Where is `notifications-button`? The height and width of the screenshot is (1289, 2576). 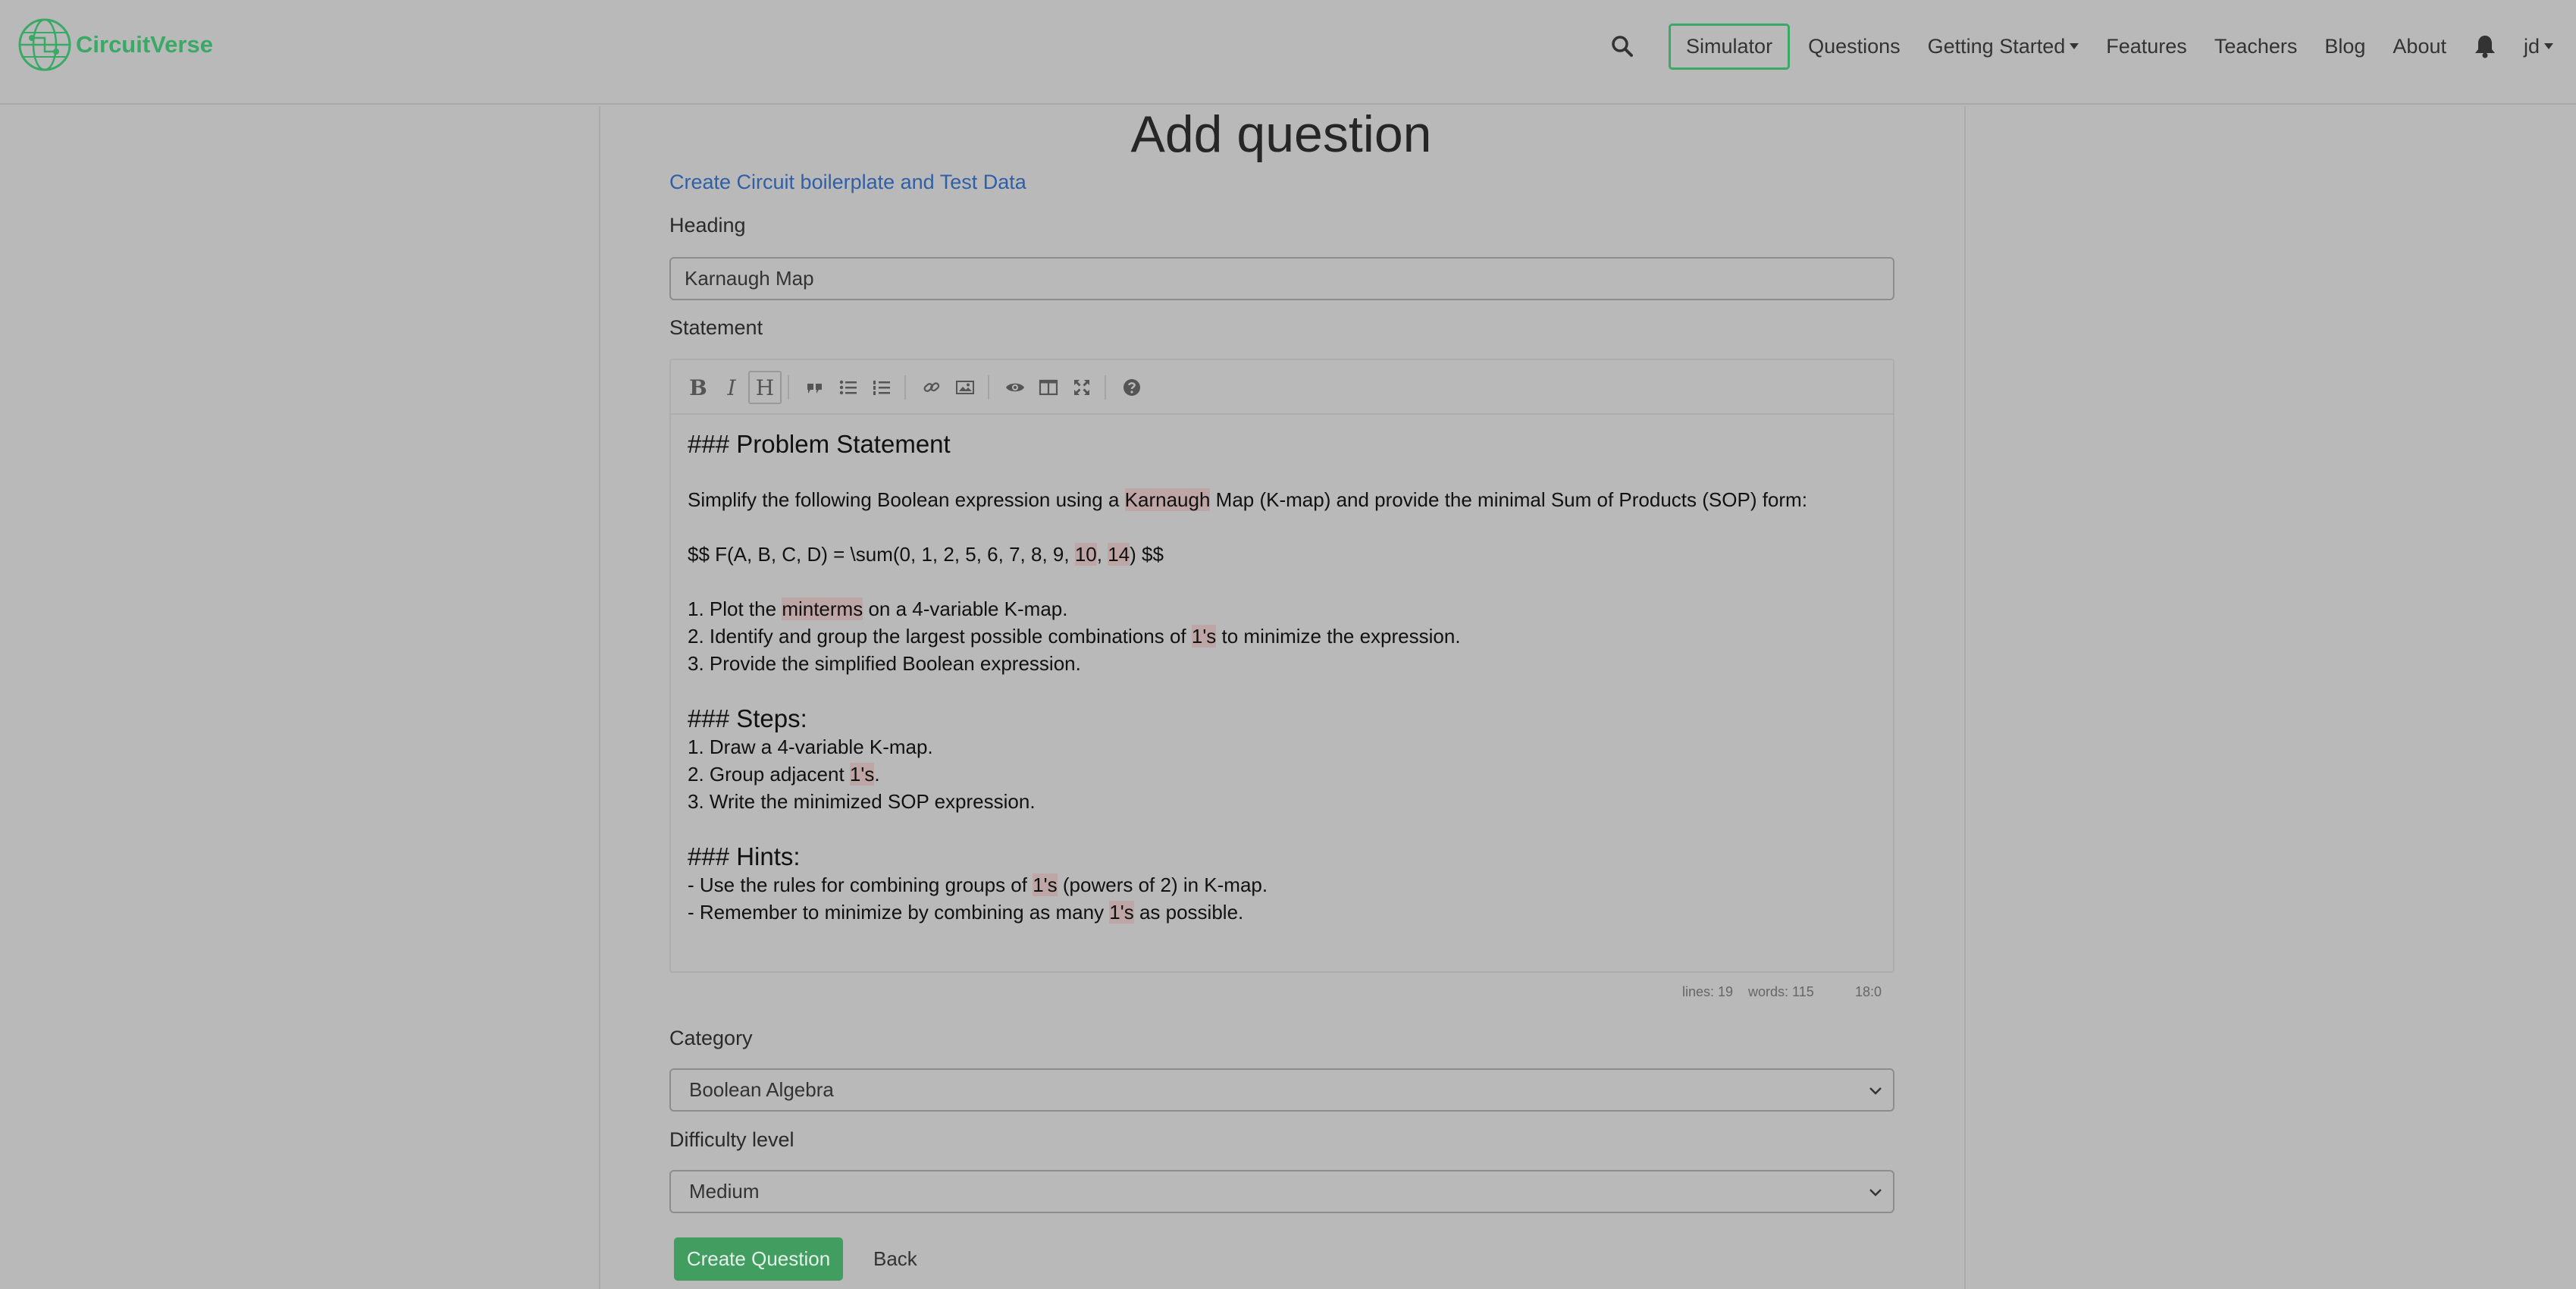 notifications-button is located at coordinates (2485, 46).